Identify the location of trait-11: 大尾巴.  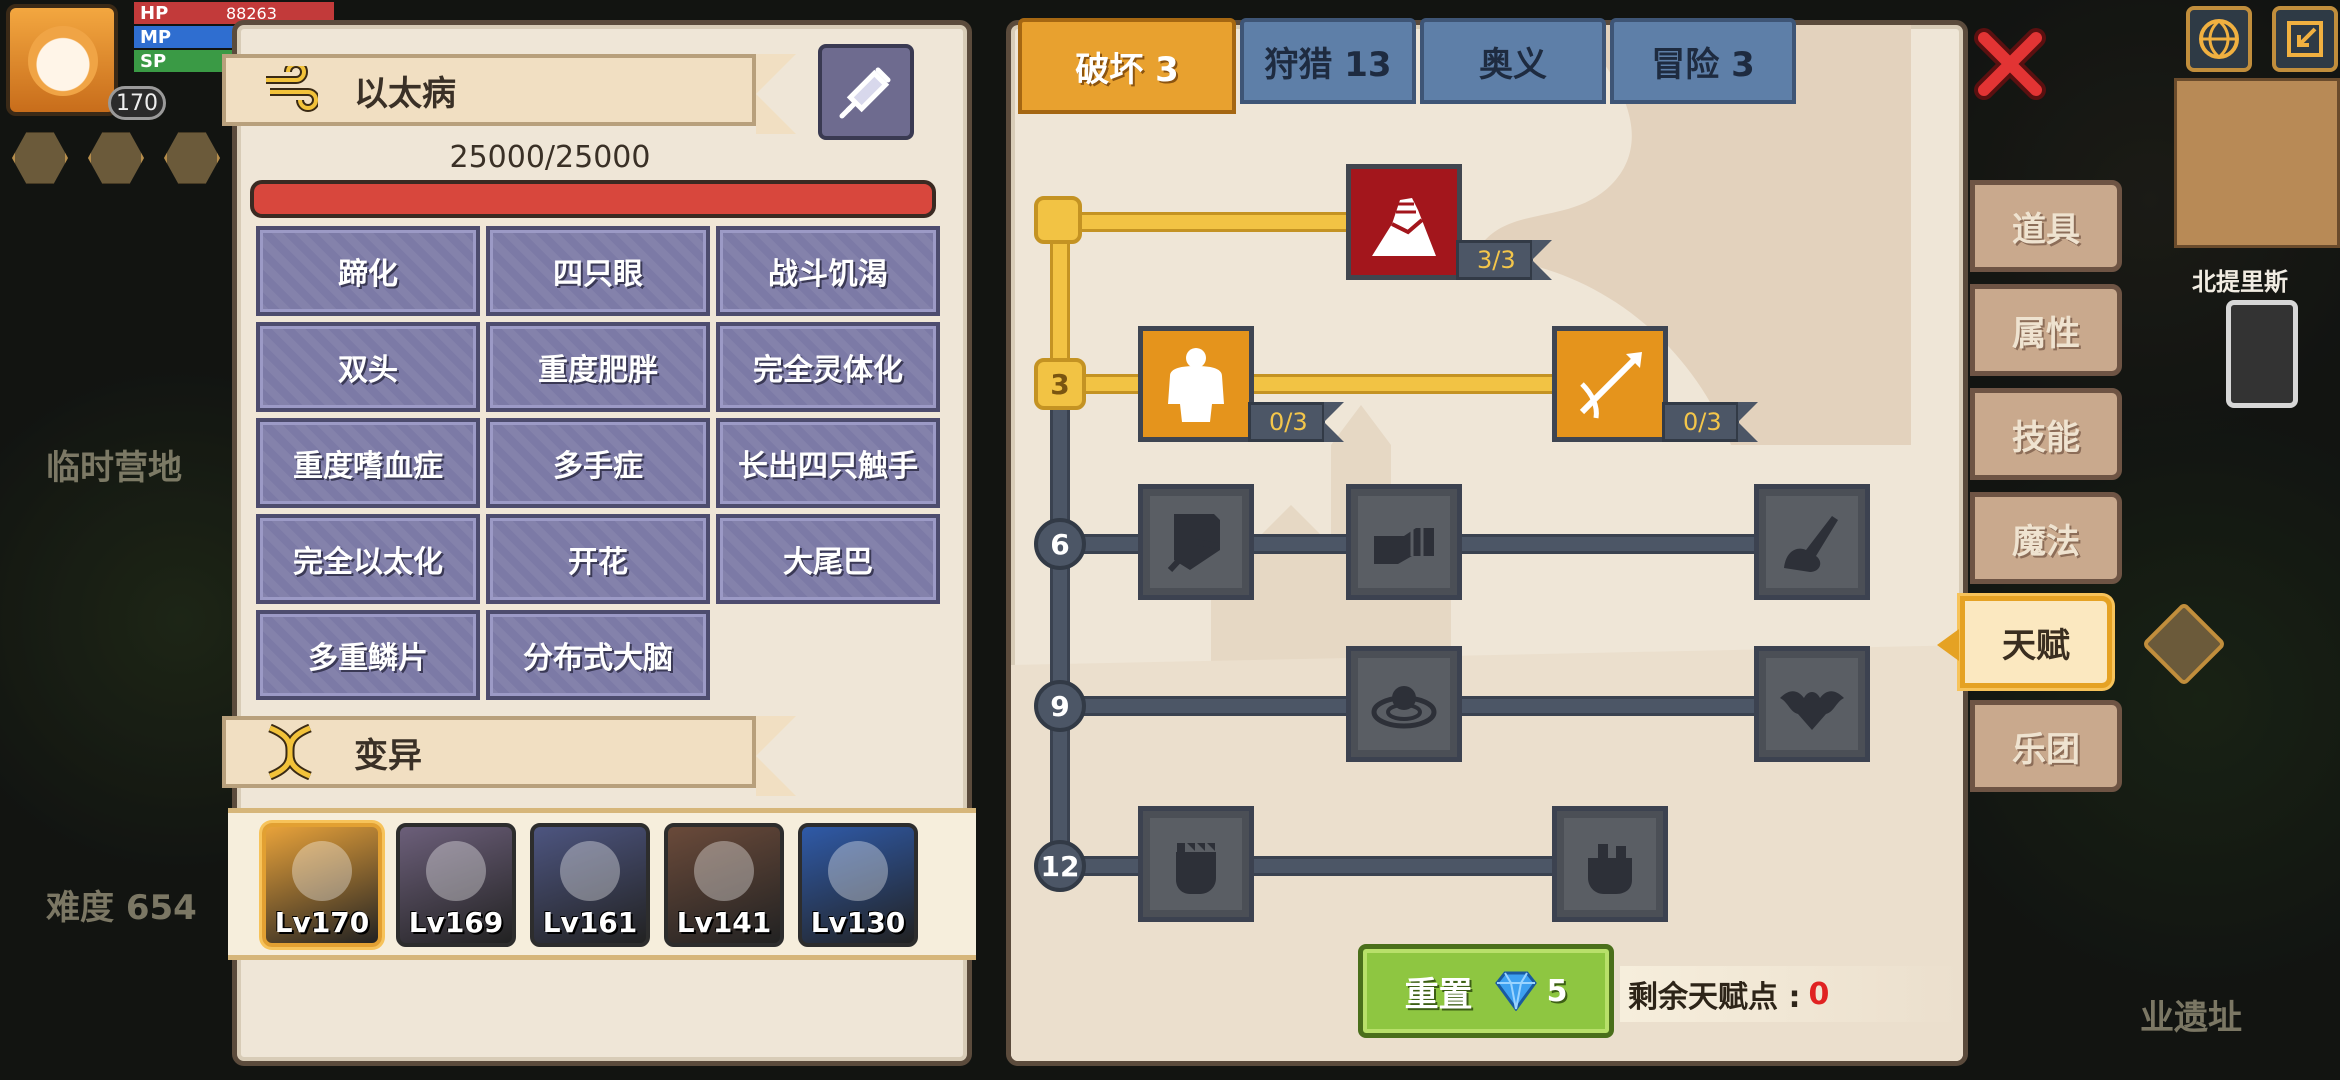
(828, 559).